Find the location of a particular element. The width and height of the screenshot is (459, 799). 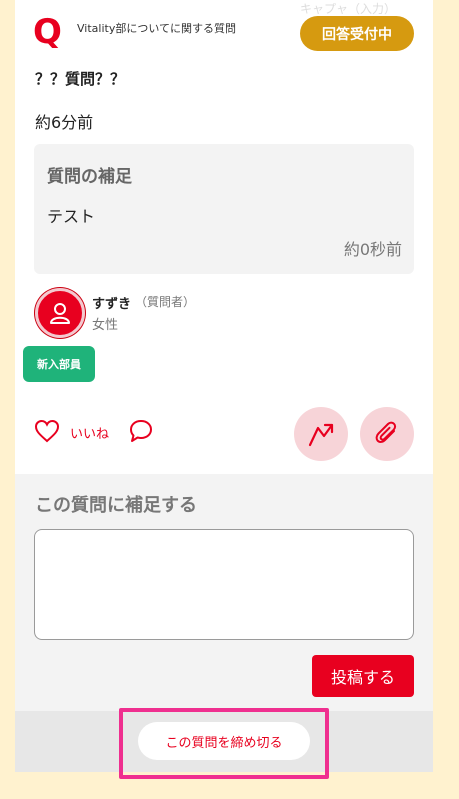

avatar is located at coordinates (60, 313).